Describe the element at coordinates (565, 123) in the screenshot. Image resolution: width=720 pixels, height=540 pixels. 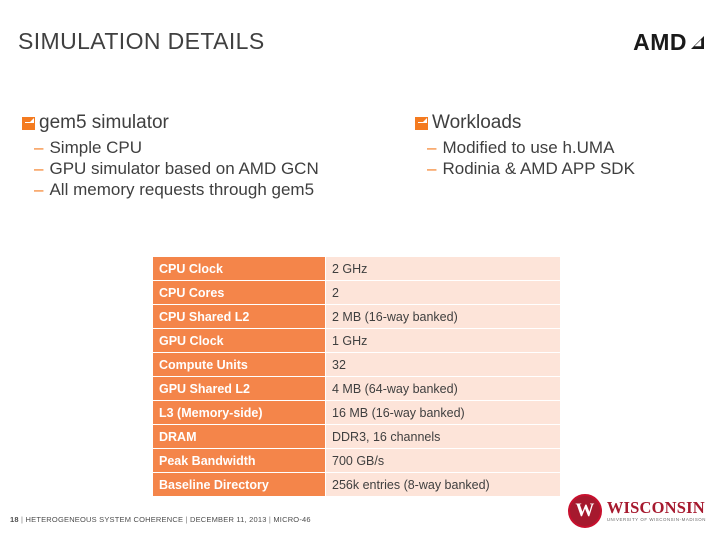
I see `bullet-heading-workloads: Workloads` at that location.